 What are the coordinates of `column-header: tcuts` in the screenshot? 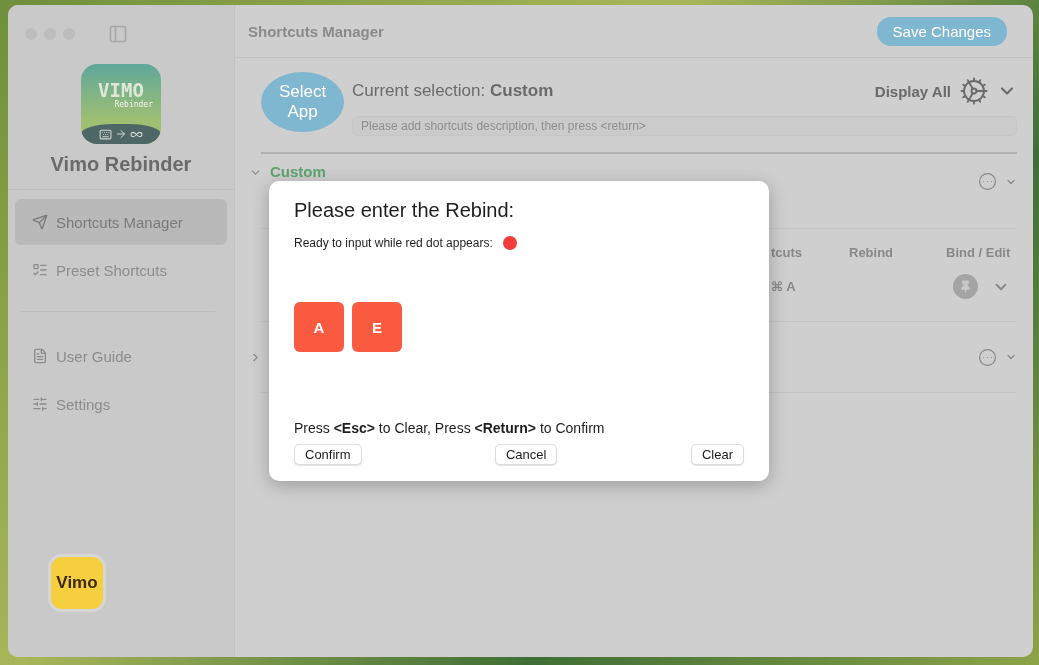 It's located at (787, 252).